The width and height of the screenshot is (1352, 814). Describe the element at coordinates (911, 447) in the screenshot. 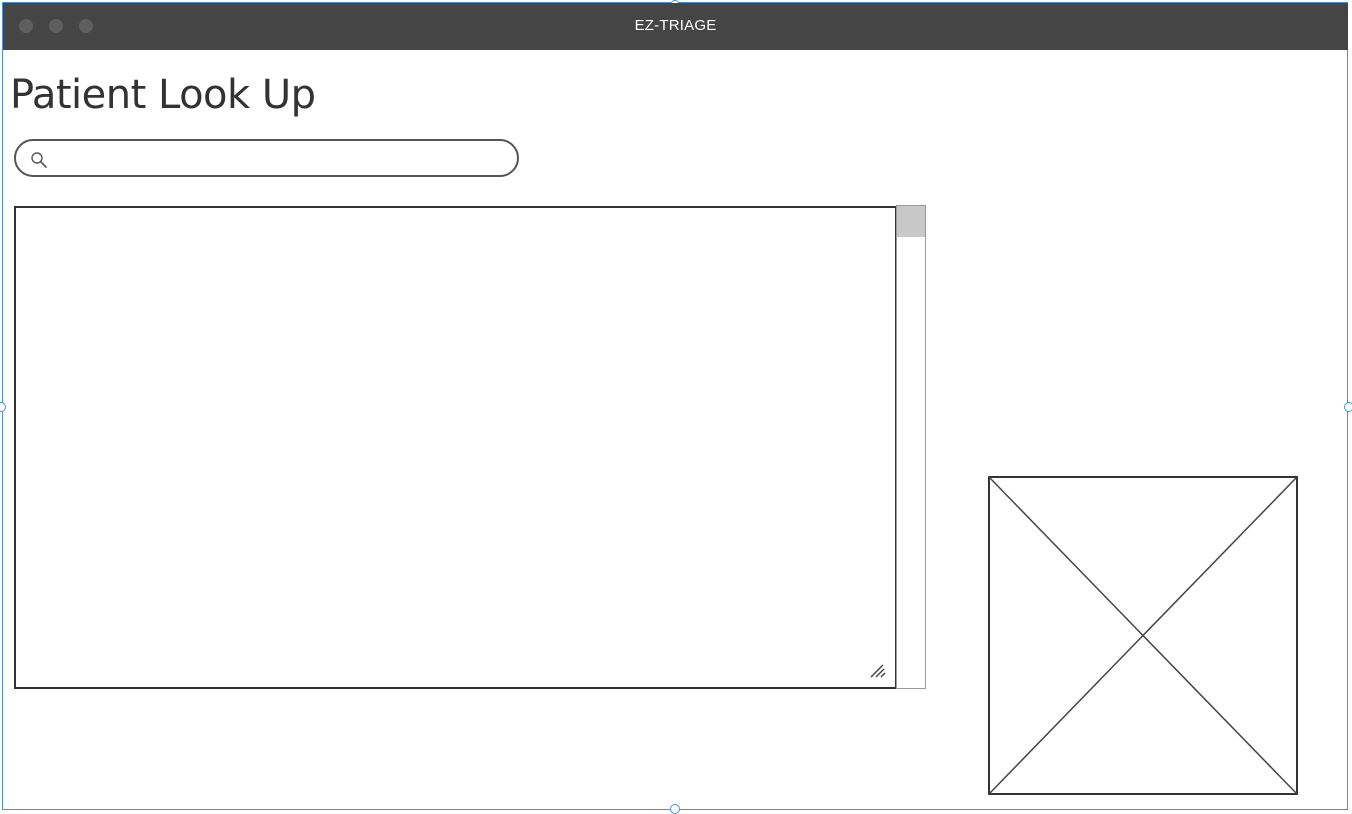

I see `results-scrollbar` at that location.